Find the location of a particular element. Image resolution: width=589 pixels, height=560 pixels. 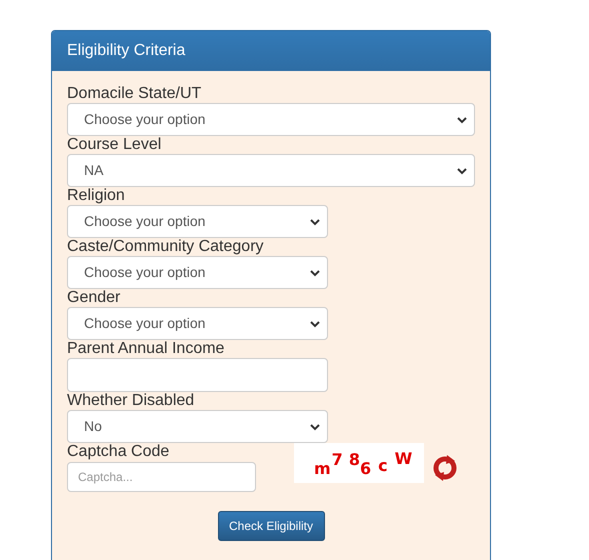

field-label: Captcha Code is located at coordinates (118, 452).